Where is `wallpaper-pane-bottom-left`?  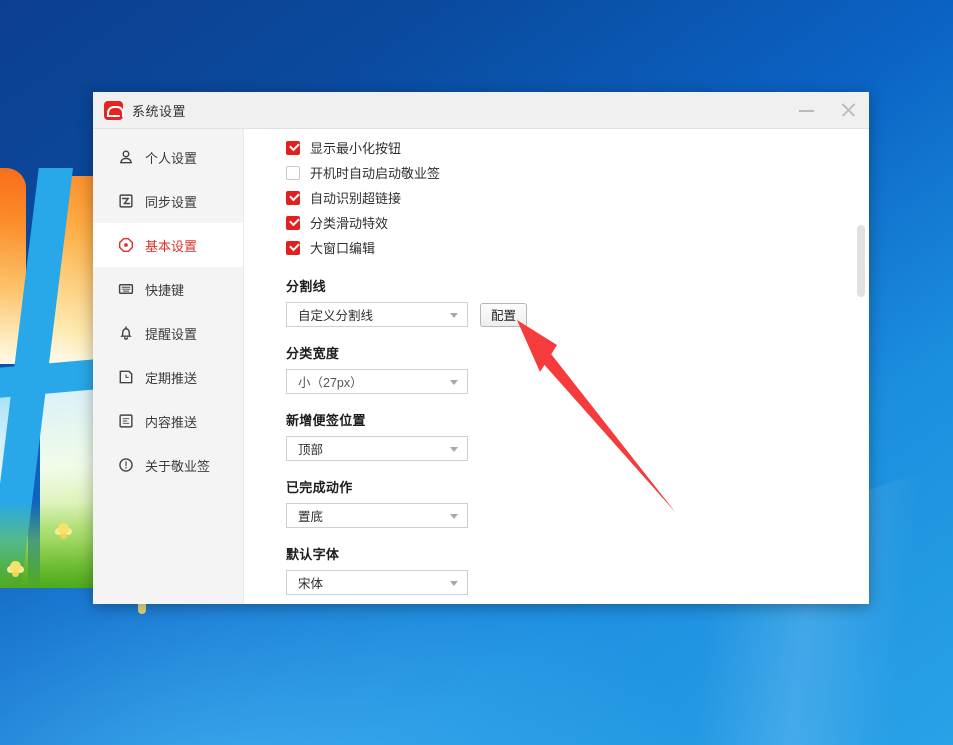 wallpaper-pane-bottom-left is located at coordinates (14, 484).